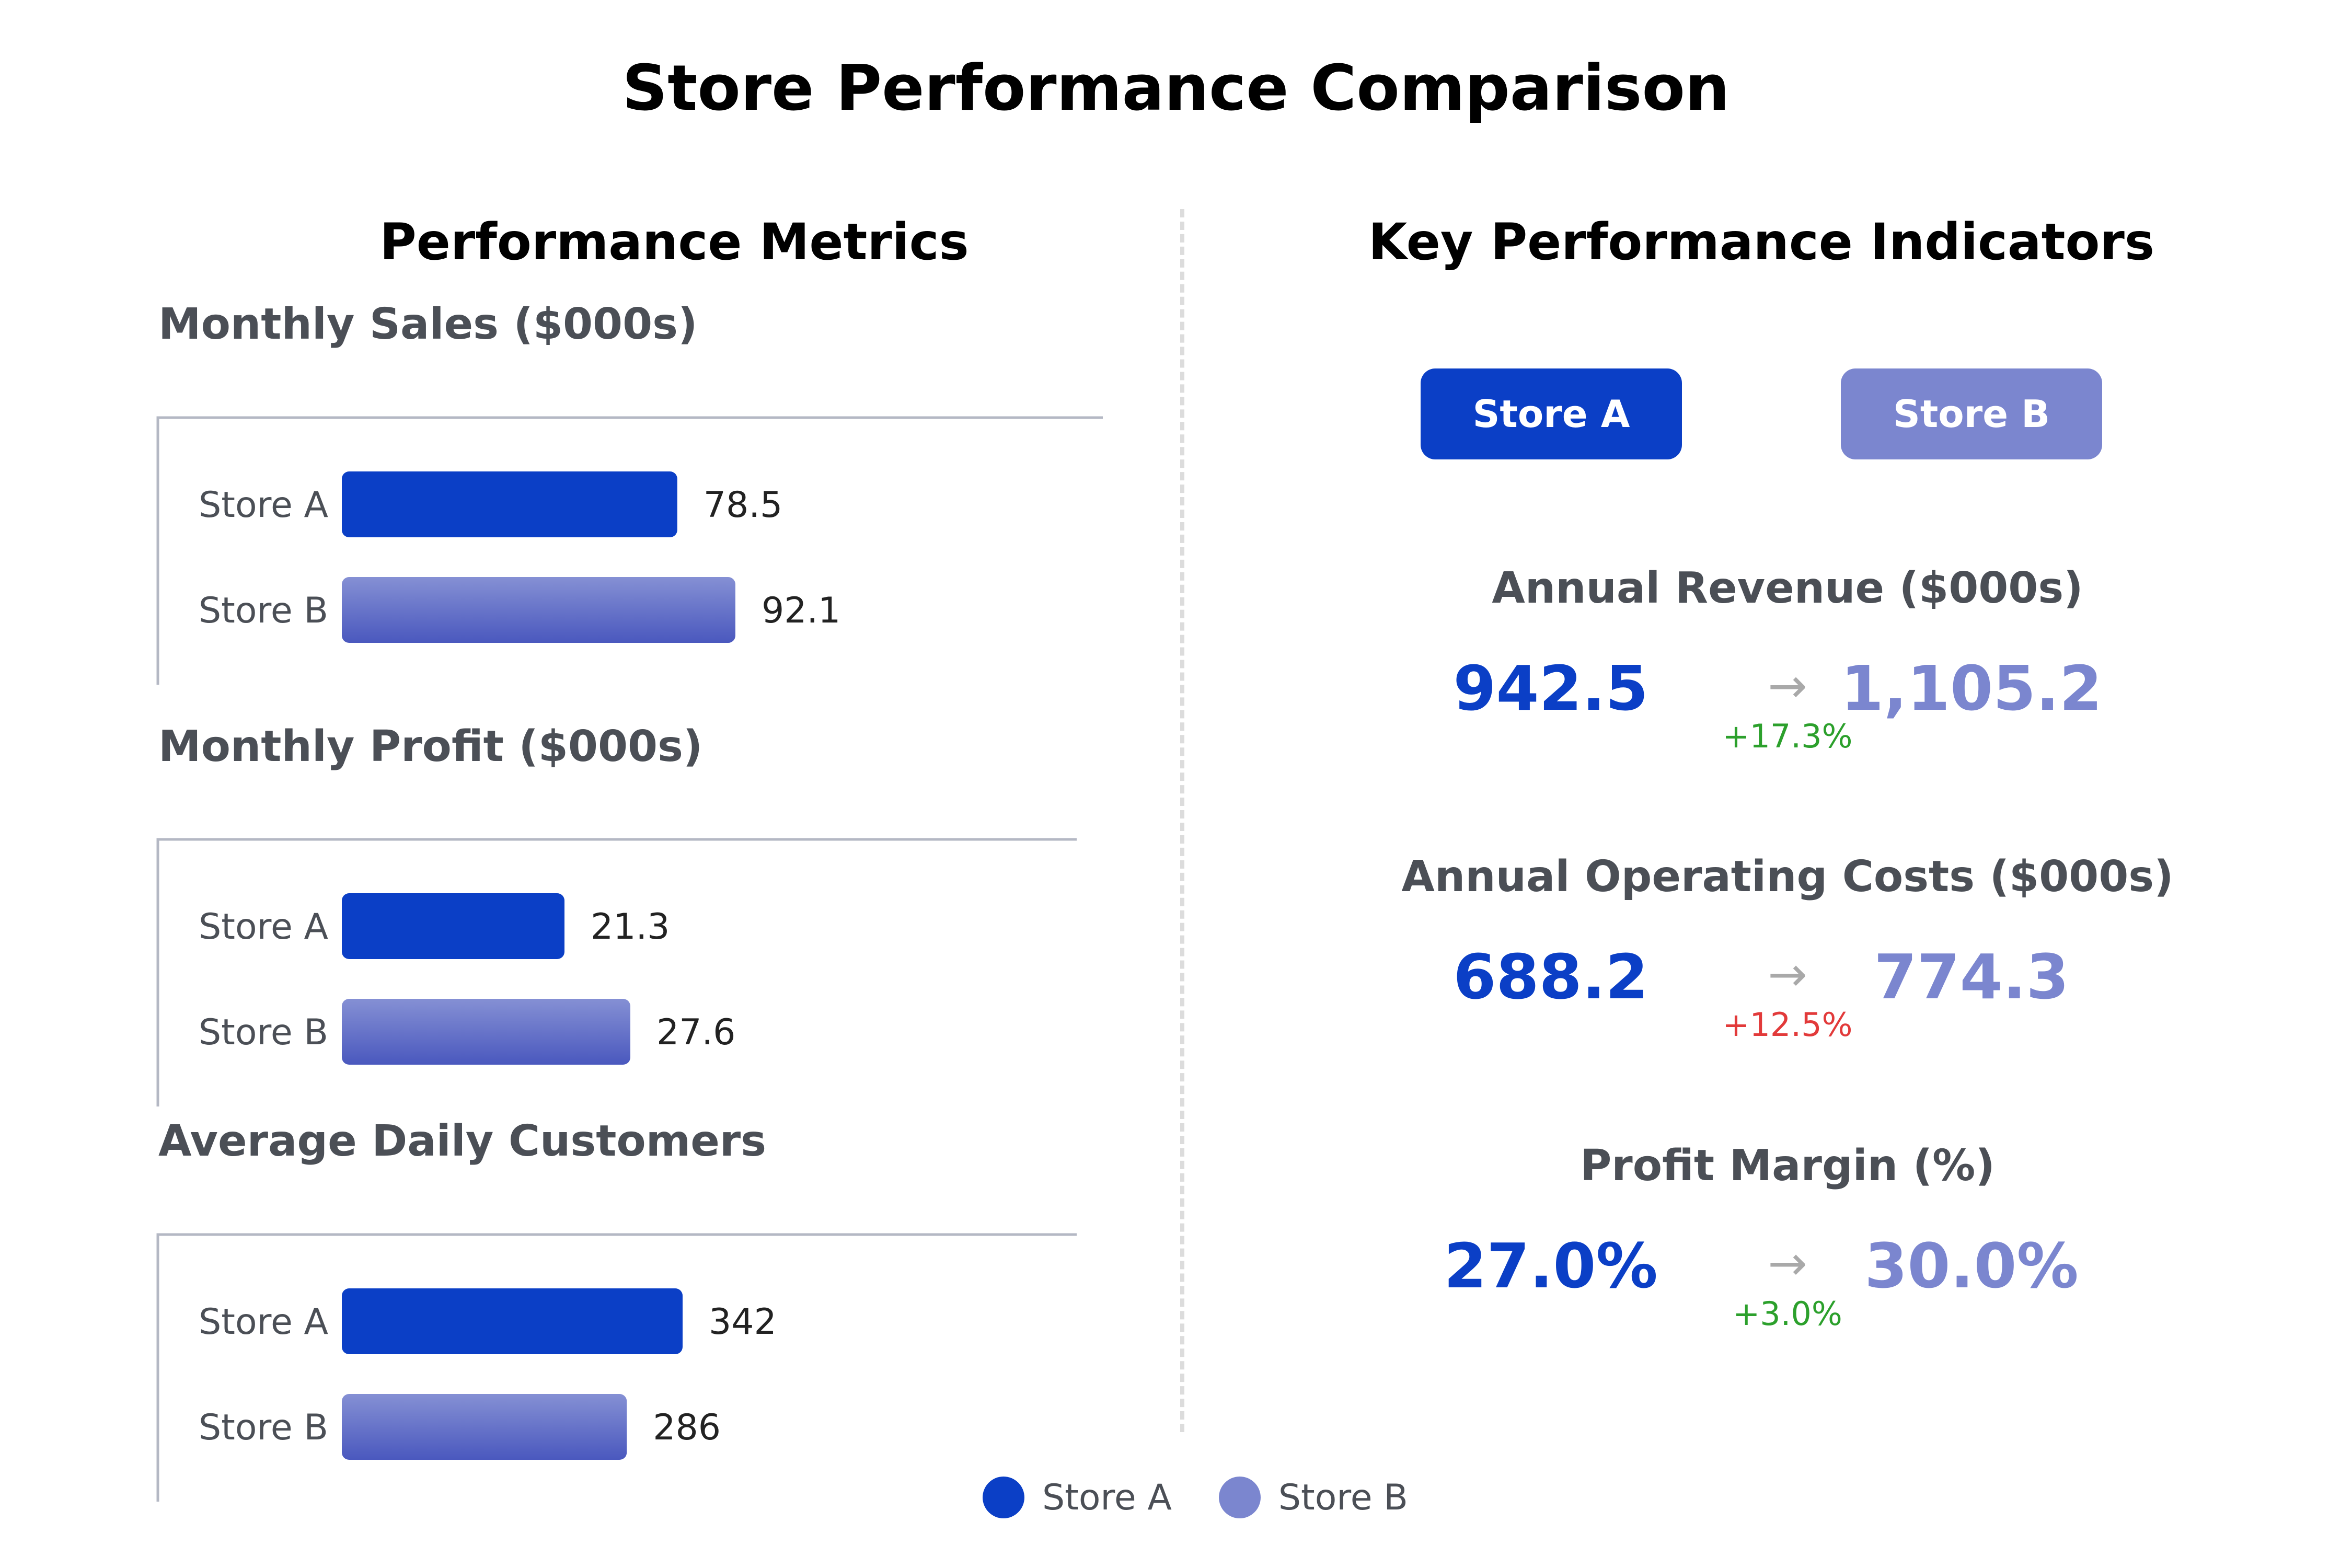 Image resolution: width=2352 pixels, height=1568 pixels. What do you see at coordinates (1176, 88) in the screenshot?
I see `page-title: Store Performance Comparison` at bounding box center [1176, 88].